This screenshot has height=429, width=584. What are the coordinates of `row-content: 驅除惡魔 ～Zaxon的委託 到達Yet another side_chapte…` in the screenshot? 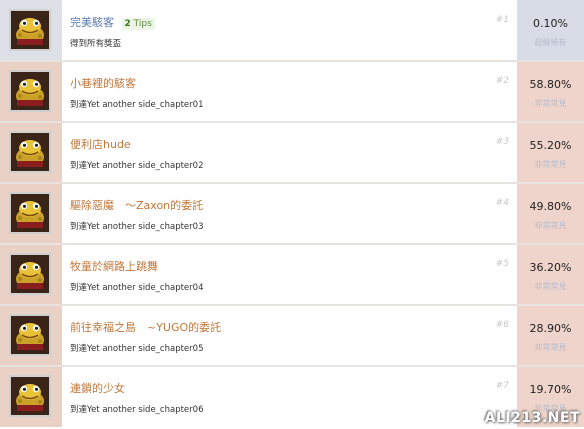 It's located at (289, 213).